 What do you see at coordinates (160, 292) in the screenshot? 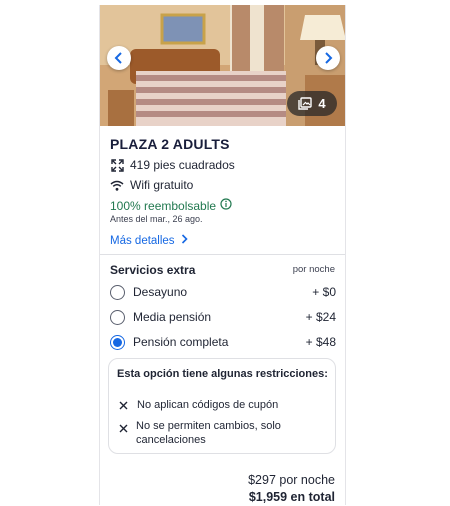
I see `option-label: Desayuno` at bounding box center [160, 292].